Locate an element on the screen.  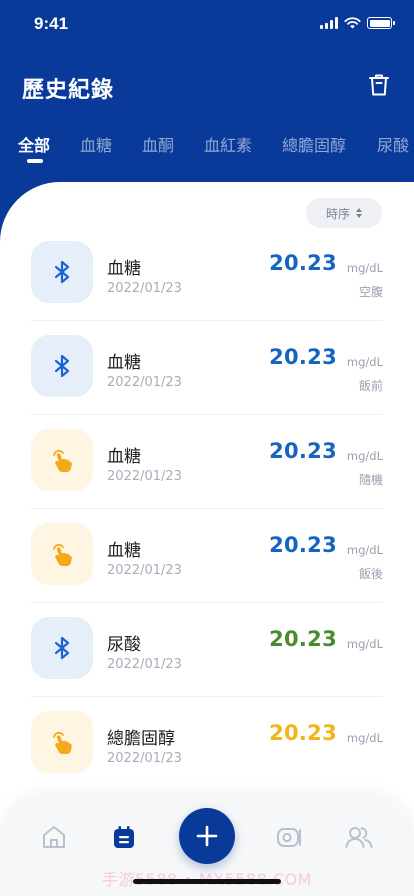
sort-label: 時序 is located at coordinates (337, 213).